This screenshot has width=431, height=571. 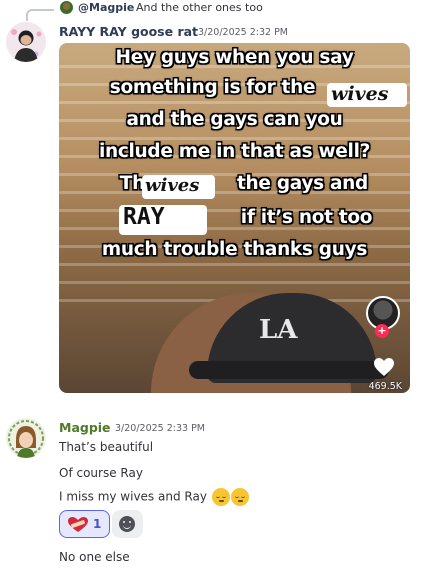 I want to click on avatar-rayy-image, so click(x=26, y=42).